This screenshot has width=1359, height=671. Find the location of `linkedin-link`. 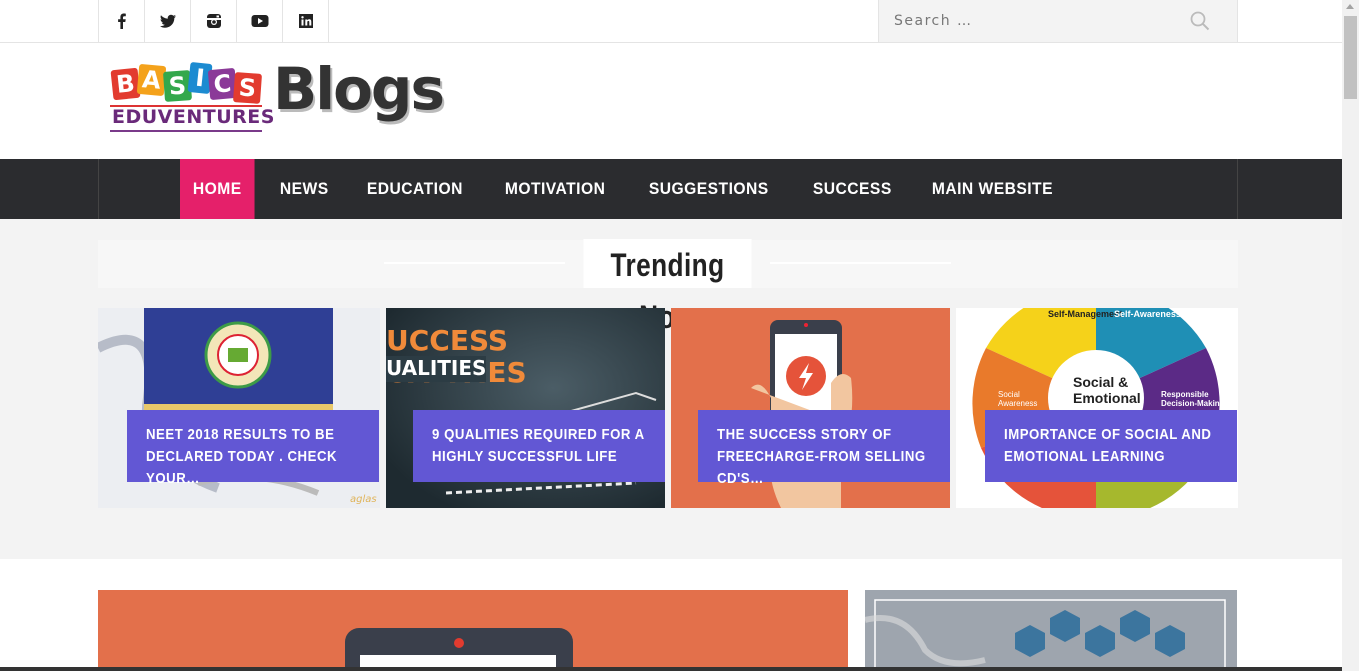

linkedin-link is located at coordinates (306, 21).